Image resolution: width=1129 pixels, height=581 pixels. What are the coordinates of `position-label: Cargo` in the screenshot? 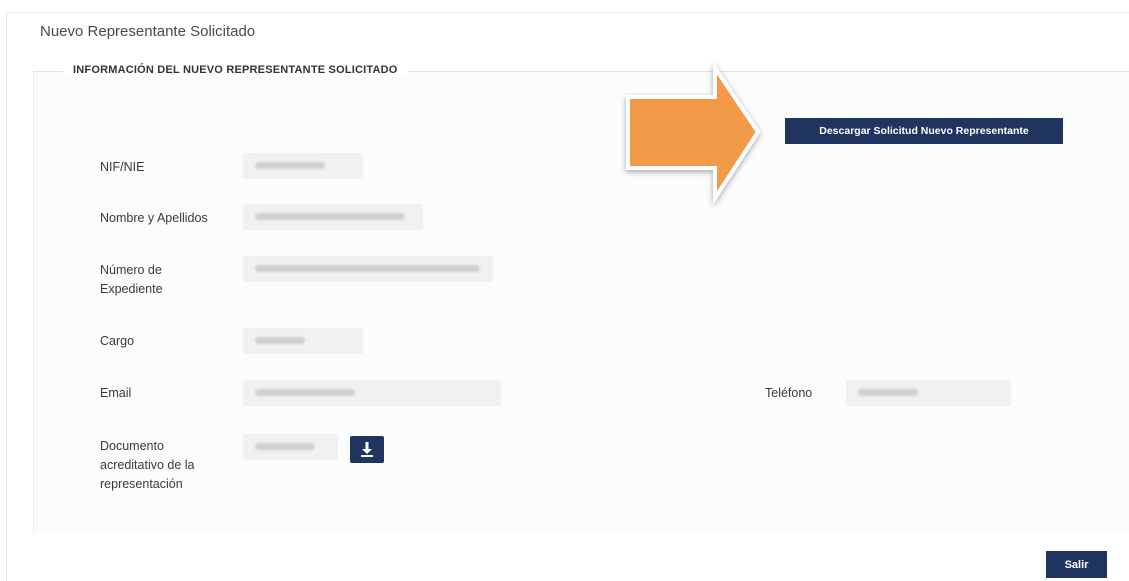 It's located at (117, 341).